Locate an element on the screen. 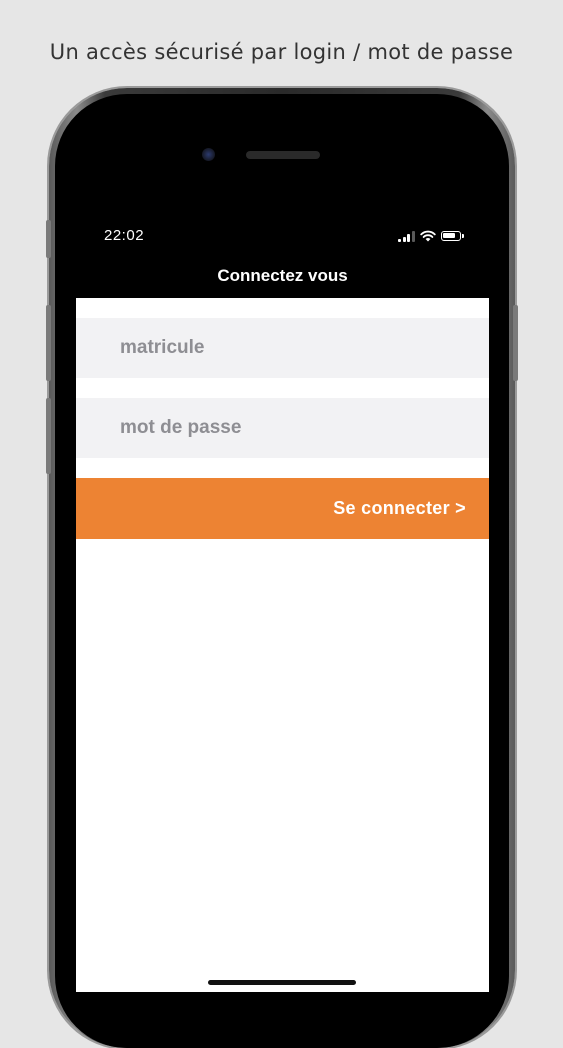 The height and width of the screenshot is (1048, 563). status-icons is located at coordinates (431, 236).